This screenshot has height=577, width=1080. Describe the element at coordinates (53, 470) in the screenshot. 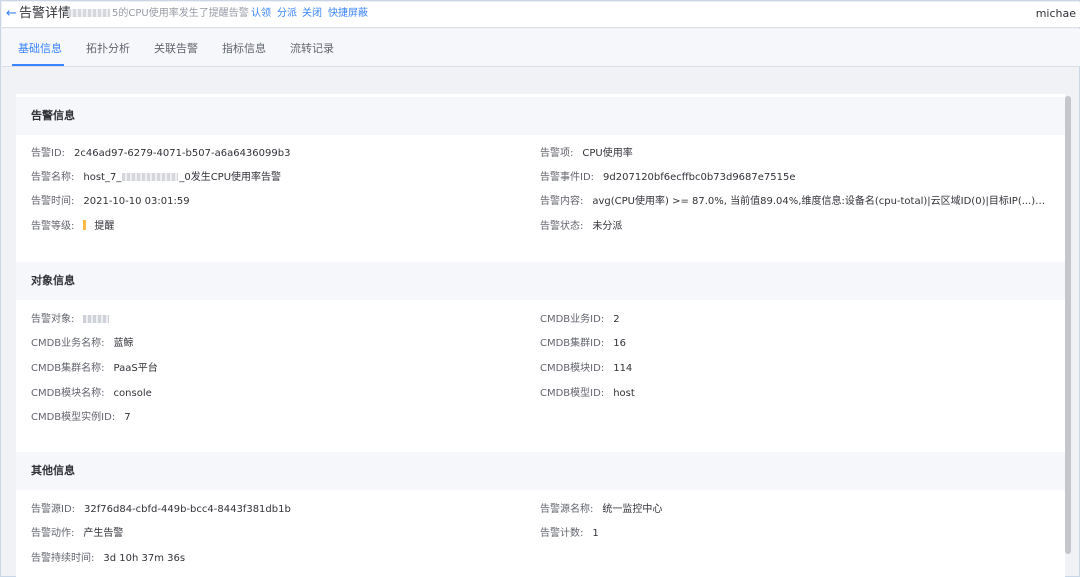

I see `section-title: 其他信息` at that location.